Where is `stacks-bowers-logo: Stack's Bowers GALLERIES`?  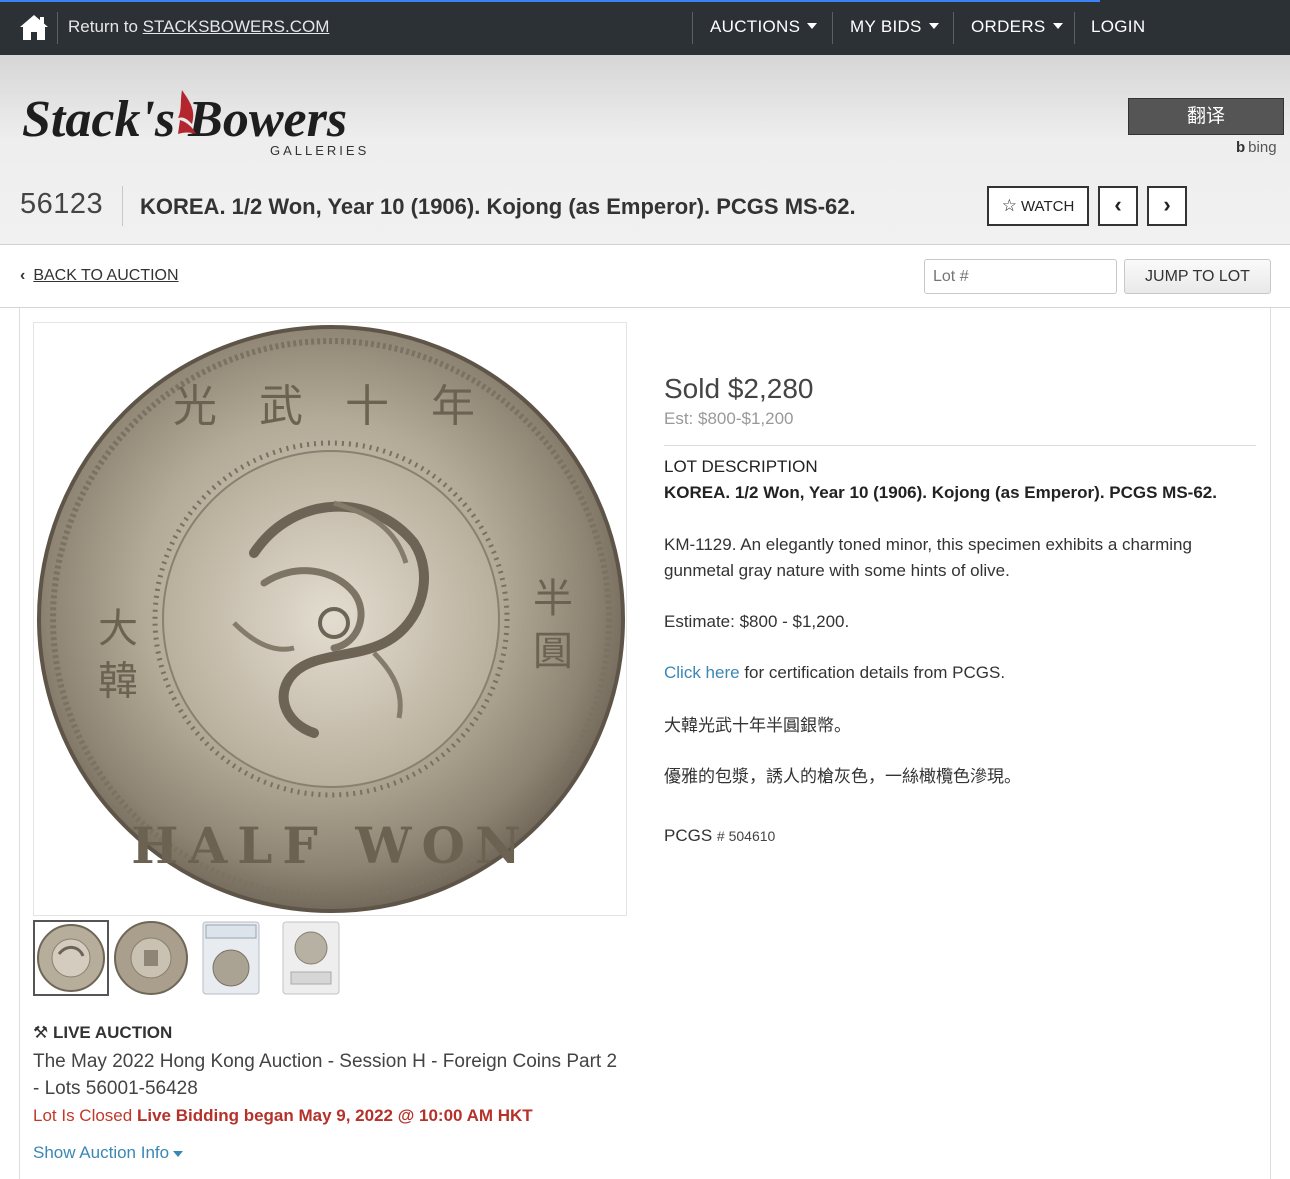 stacks-bowers-logo: Stack's Bowers GALLERIES is located at coordinates (200, 120).